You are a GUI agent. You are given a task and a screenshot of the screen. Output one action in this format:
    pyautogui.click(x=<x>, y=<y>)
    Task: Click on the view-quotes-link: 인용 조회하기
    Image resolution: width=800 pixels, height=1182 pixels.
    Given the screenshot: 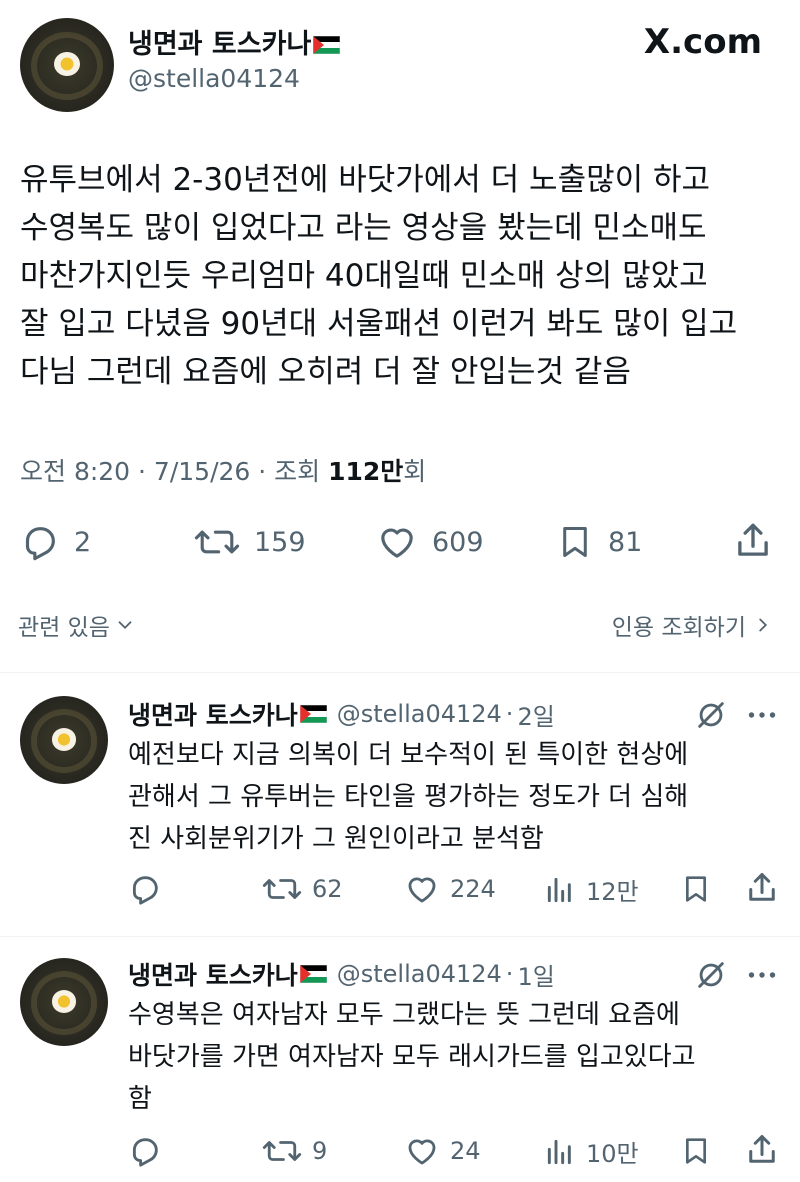 What is the action you would take?
    pyautogui.click(x=693, y=625)
    